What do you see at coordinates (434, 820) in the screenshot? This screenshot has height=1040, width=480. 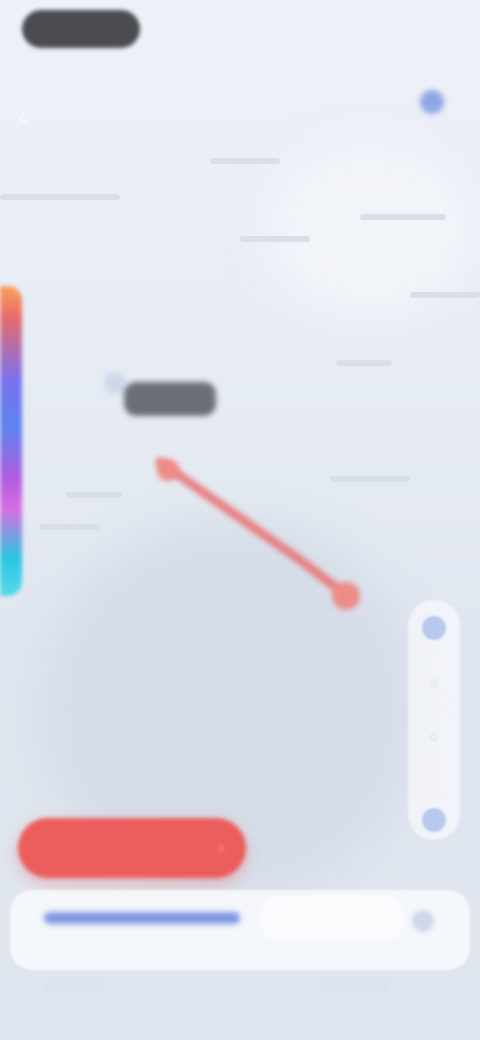 I see `zoom-icon` at bounding box center [434, 820].